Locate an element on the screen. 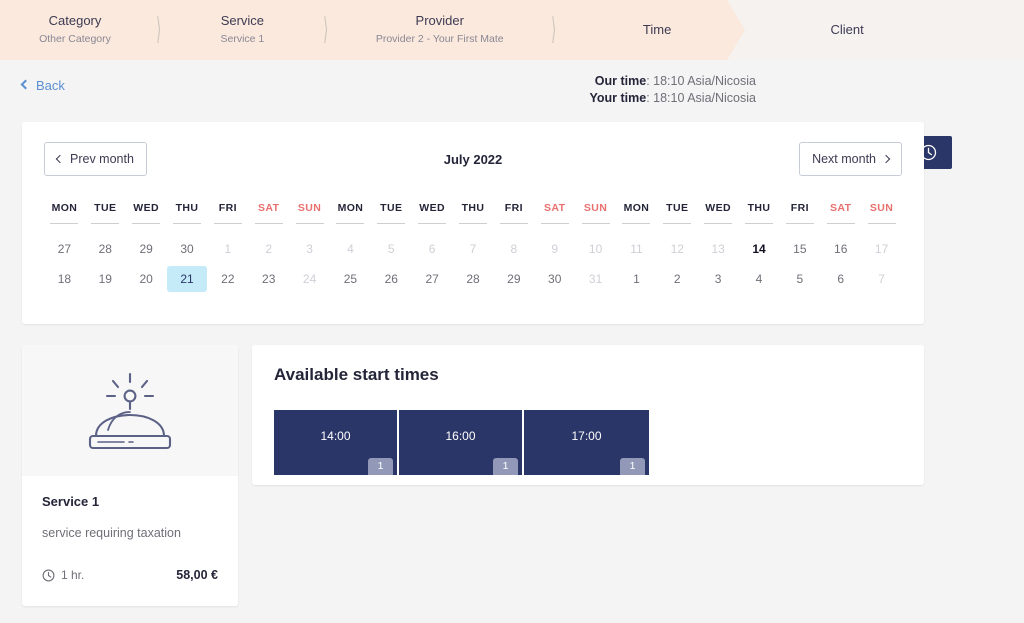 The image size is (1024, 623). available-times-card: Available start times 14:00 1 16:00 1 17:00 1 is located at coordinates (588, 415).